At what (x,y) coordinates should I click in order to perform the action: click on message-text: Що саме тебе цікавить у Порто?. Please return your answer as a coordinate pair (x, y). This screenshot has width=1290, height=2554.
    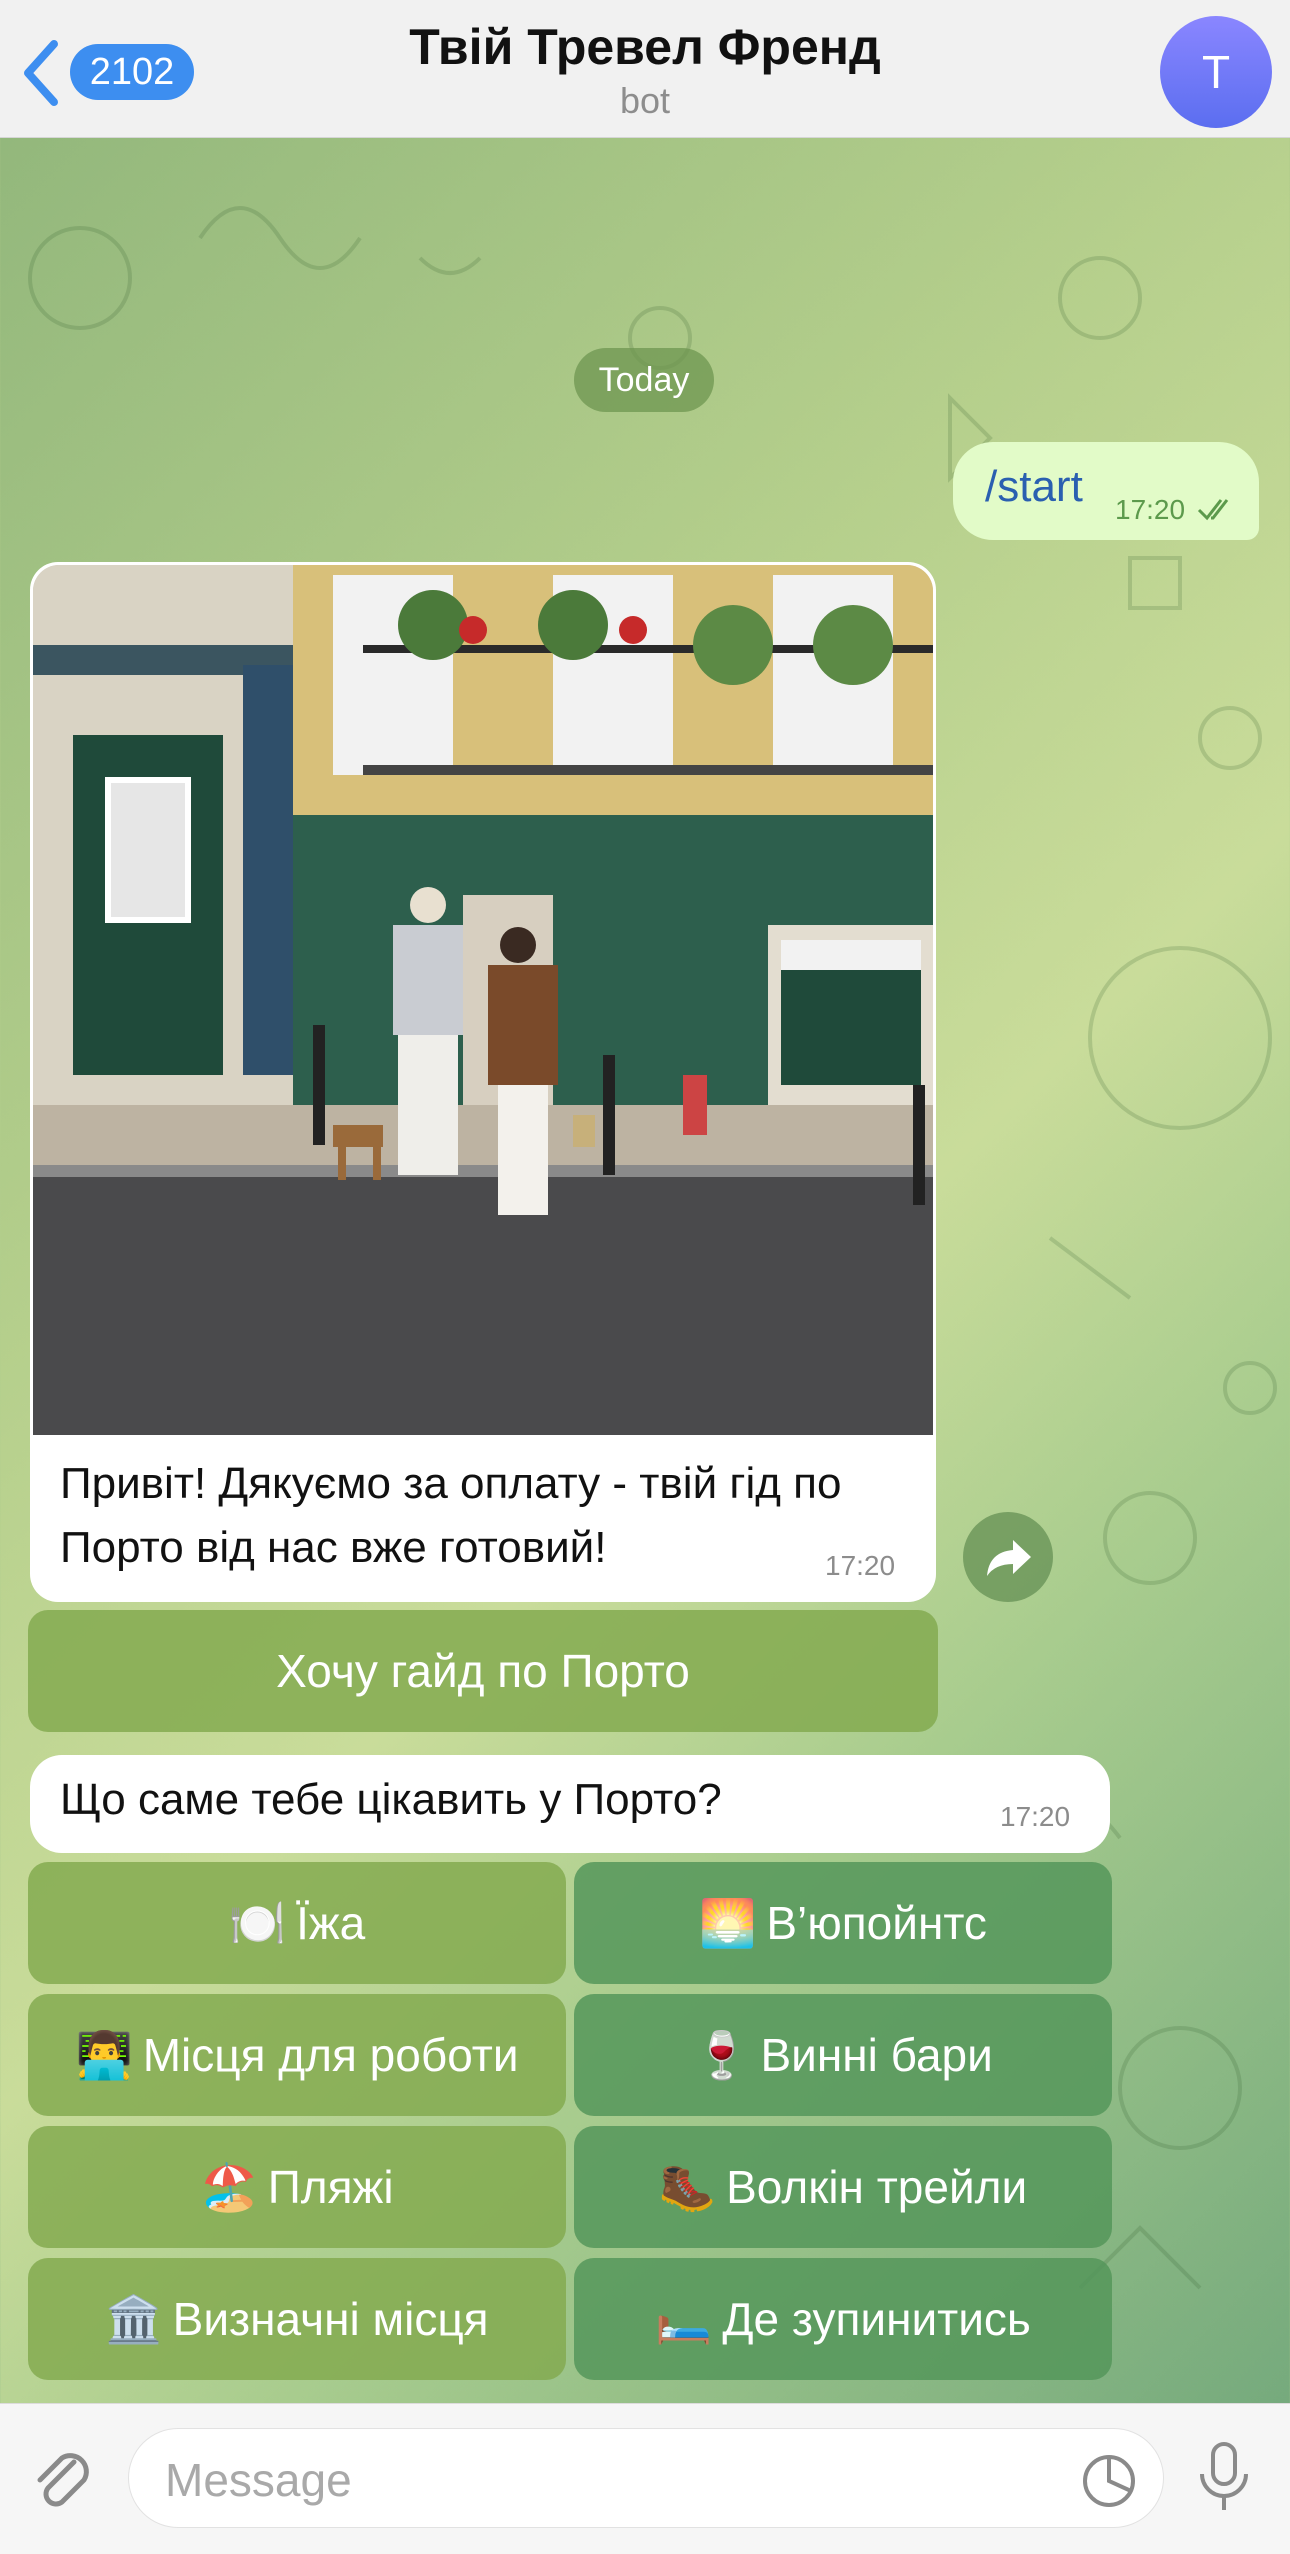
    Looking at the image, I should click on (391, 1799).